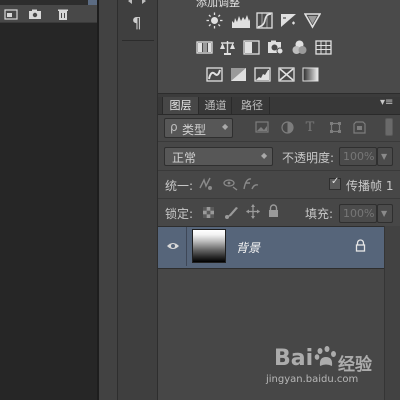 This screenshot has height=400, width=400. What do you see at coordinates (299, 47) in the screenshot?
I see `channel-mixer-icon` at bounding box center [299, 47].